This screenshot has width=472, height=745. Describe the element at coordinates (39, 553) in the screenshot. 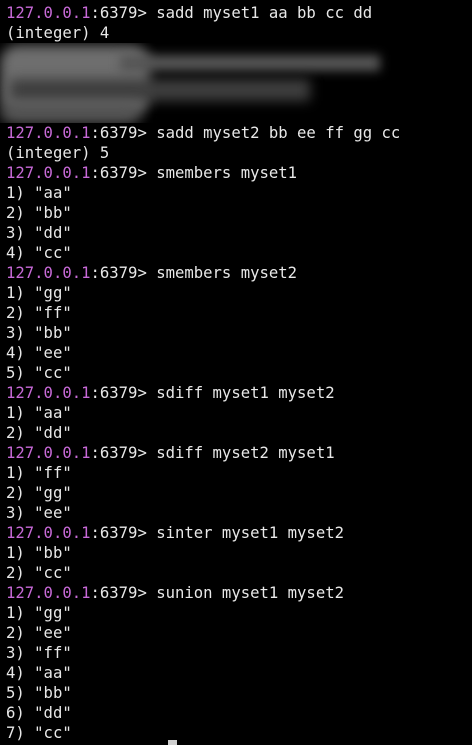

I see `output-line: 1) "bb"` at that location.